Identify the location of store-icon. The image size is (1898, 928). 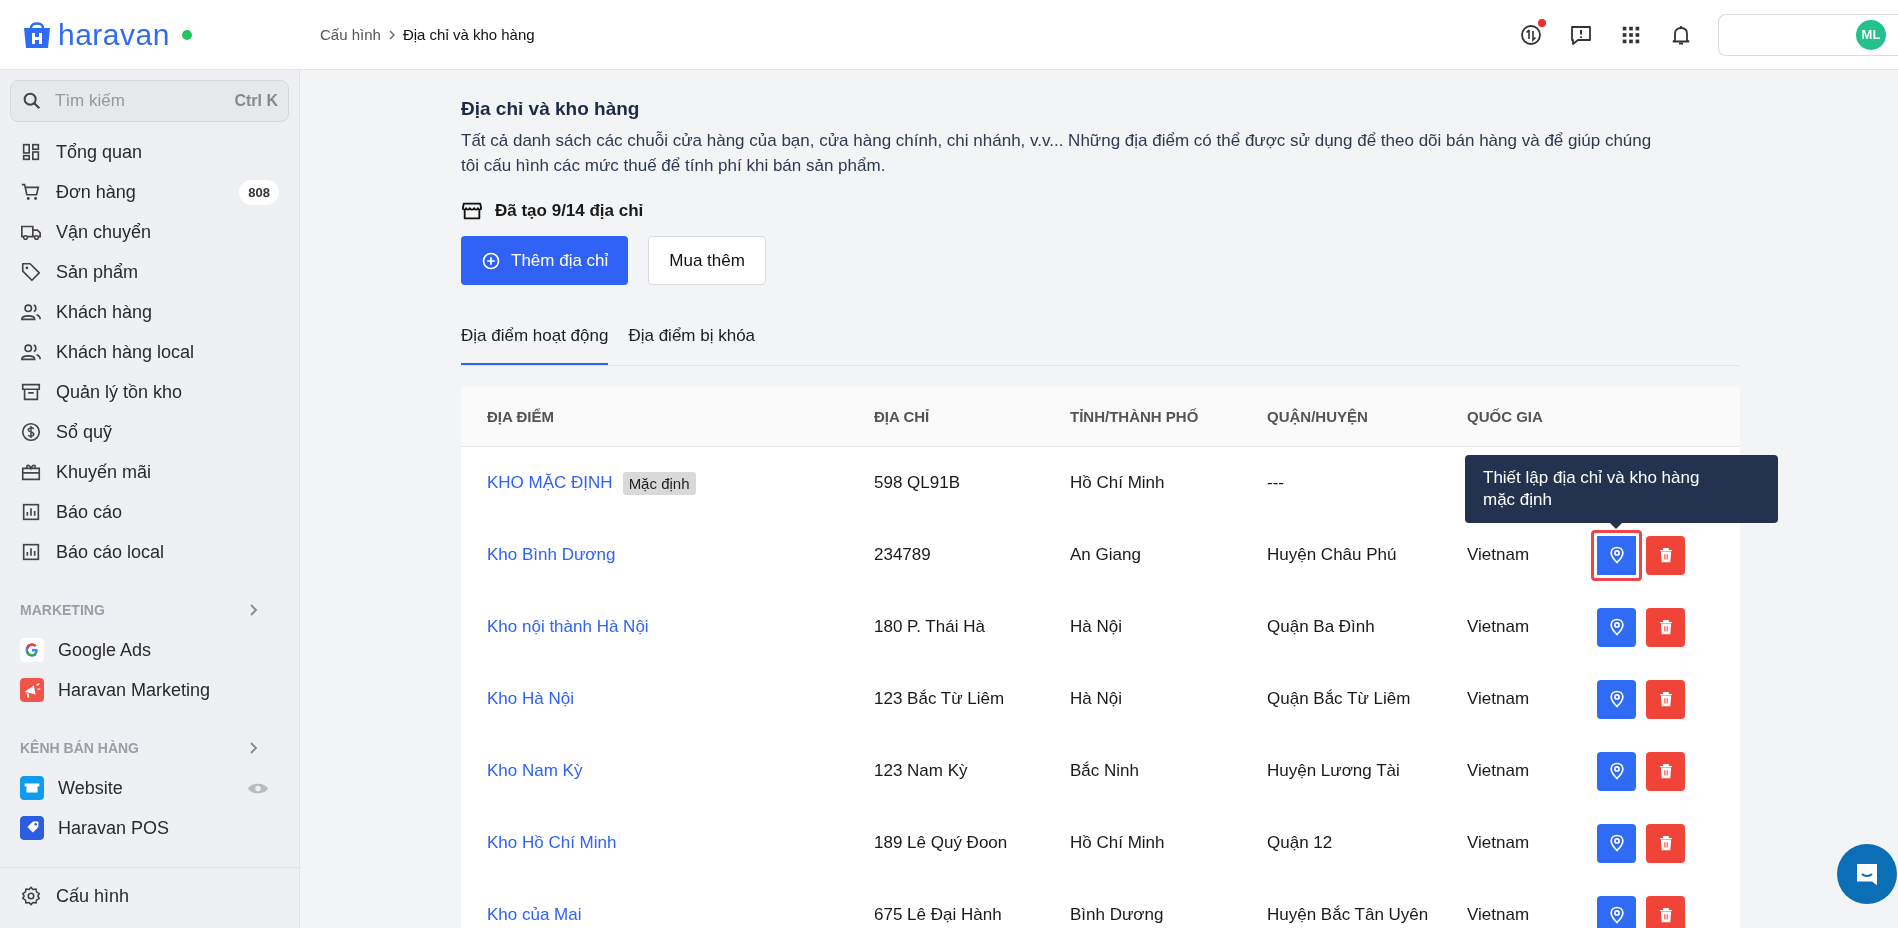
(472, 211).